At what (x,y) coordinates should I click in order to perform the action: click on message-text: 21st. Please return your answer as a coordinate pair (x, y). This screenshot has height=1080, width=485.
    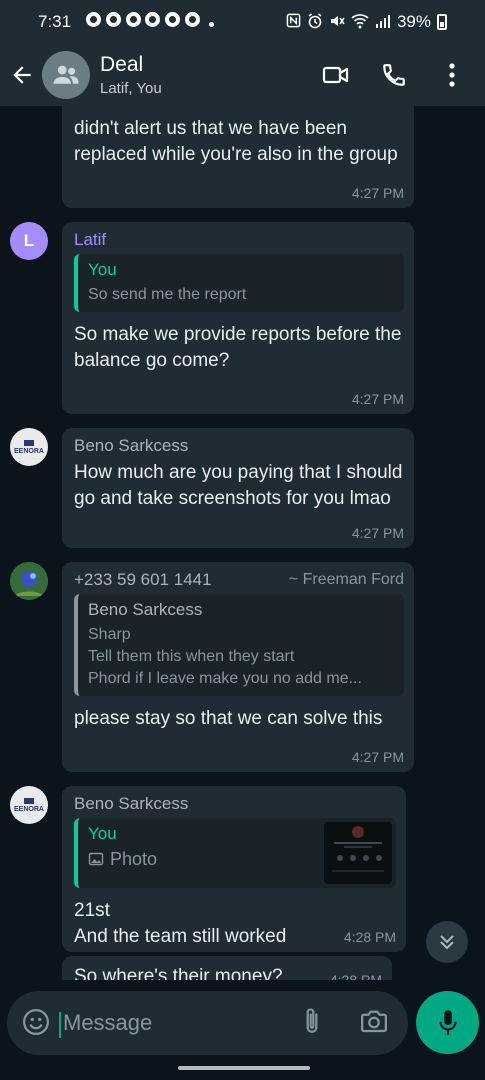
    Looking at the image, I should click on (92, 910).